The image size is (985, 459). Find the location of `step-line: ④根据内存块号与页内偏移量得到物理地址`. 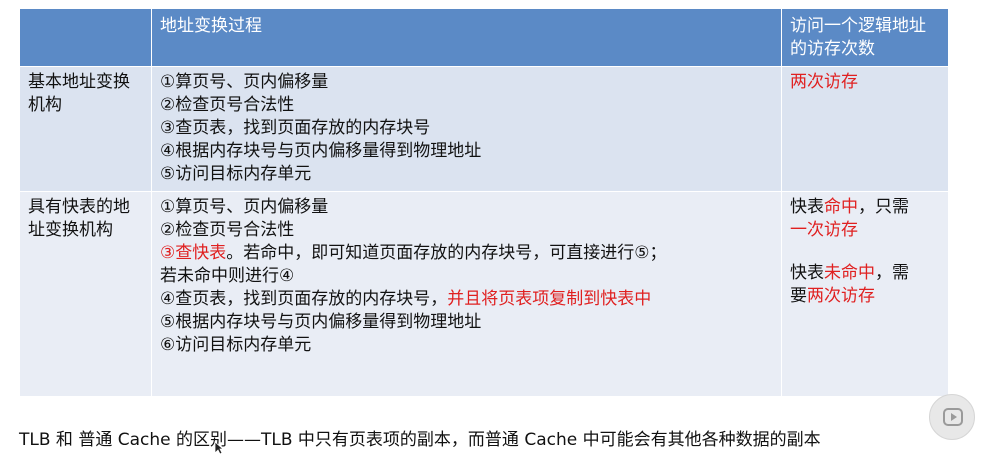

step-line: ④根据内存块号与页内偏移量得到物理地址 is located at coordinates (321, 151).